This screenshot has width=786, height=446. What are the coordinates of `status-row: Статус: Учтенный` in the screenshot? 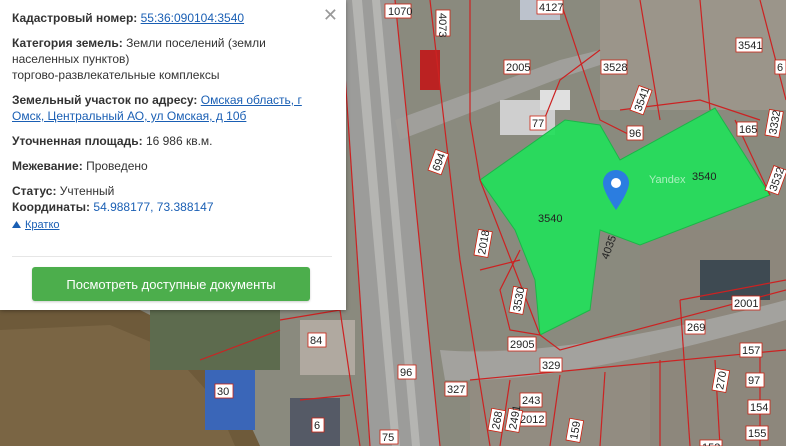 It's located at (173, 191).